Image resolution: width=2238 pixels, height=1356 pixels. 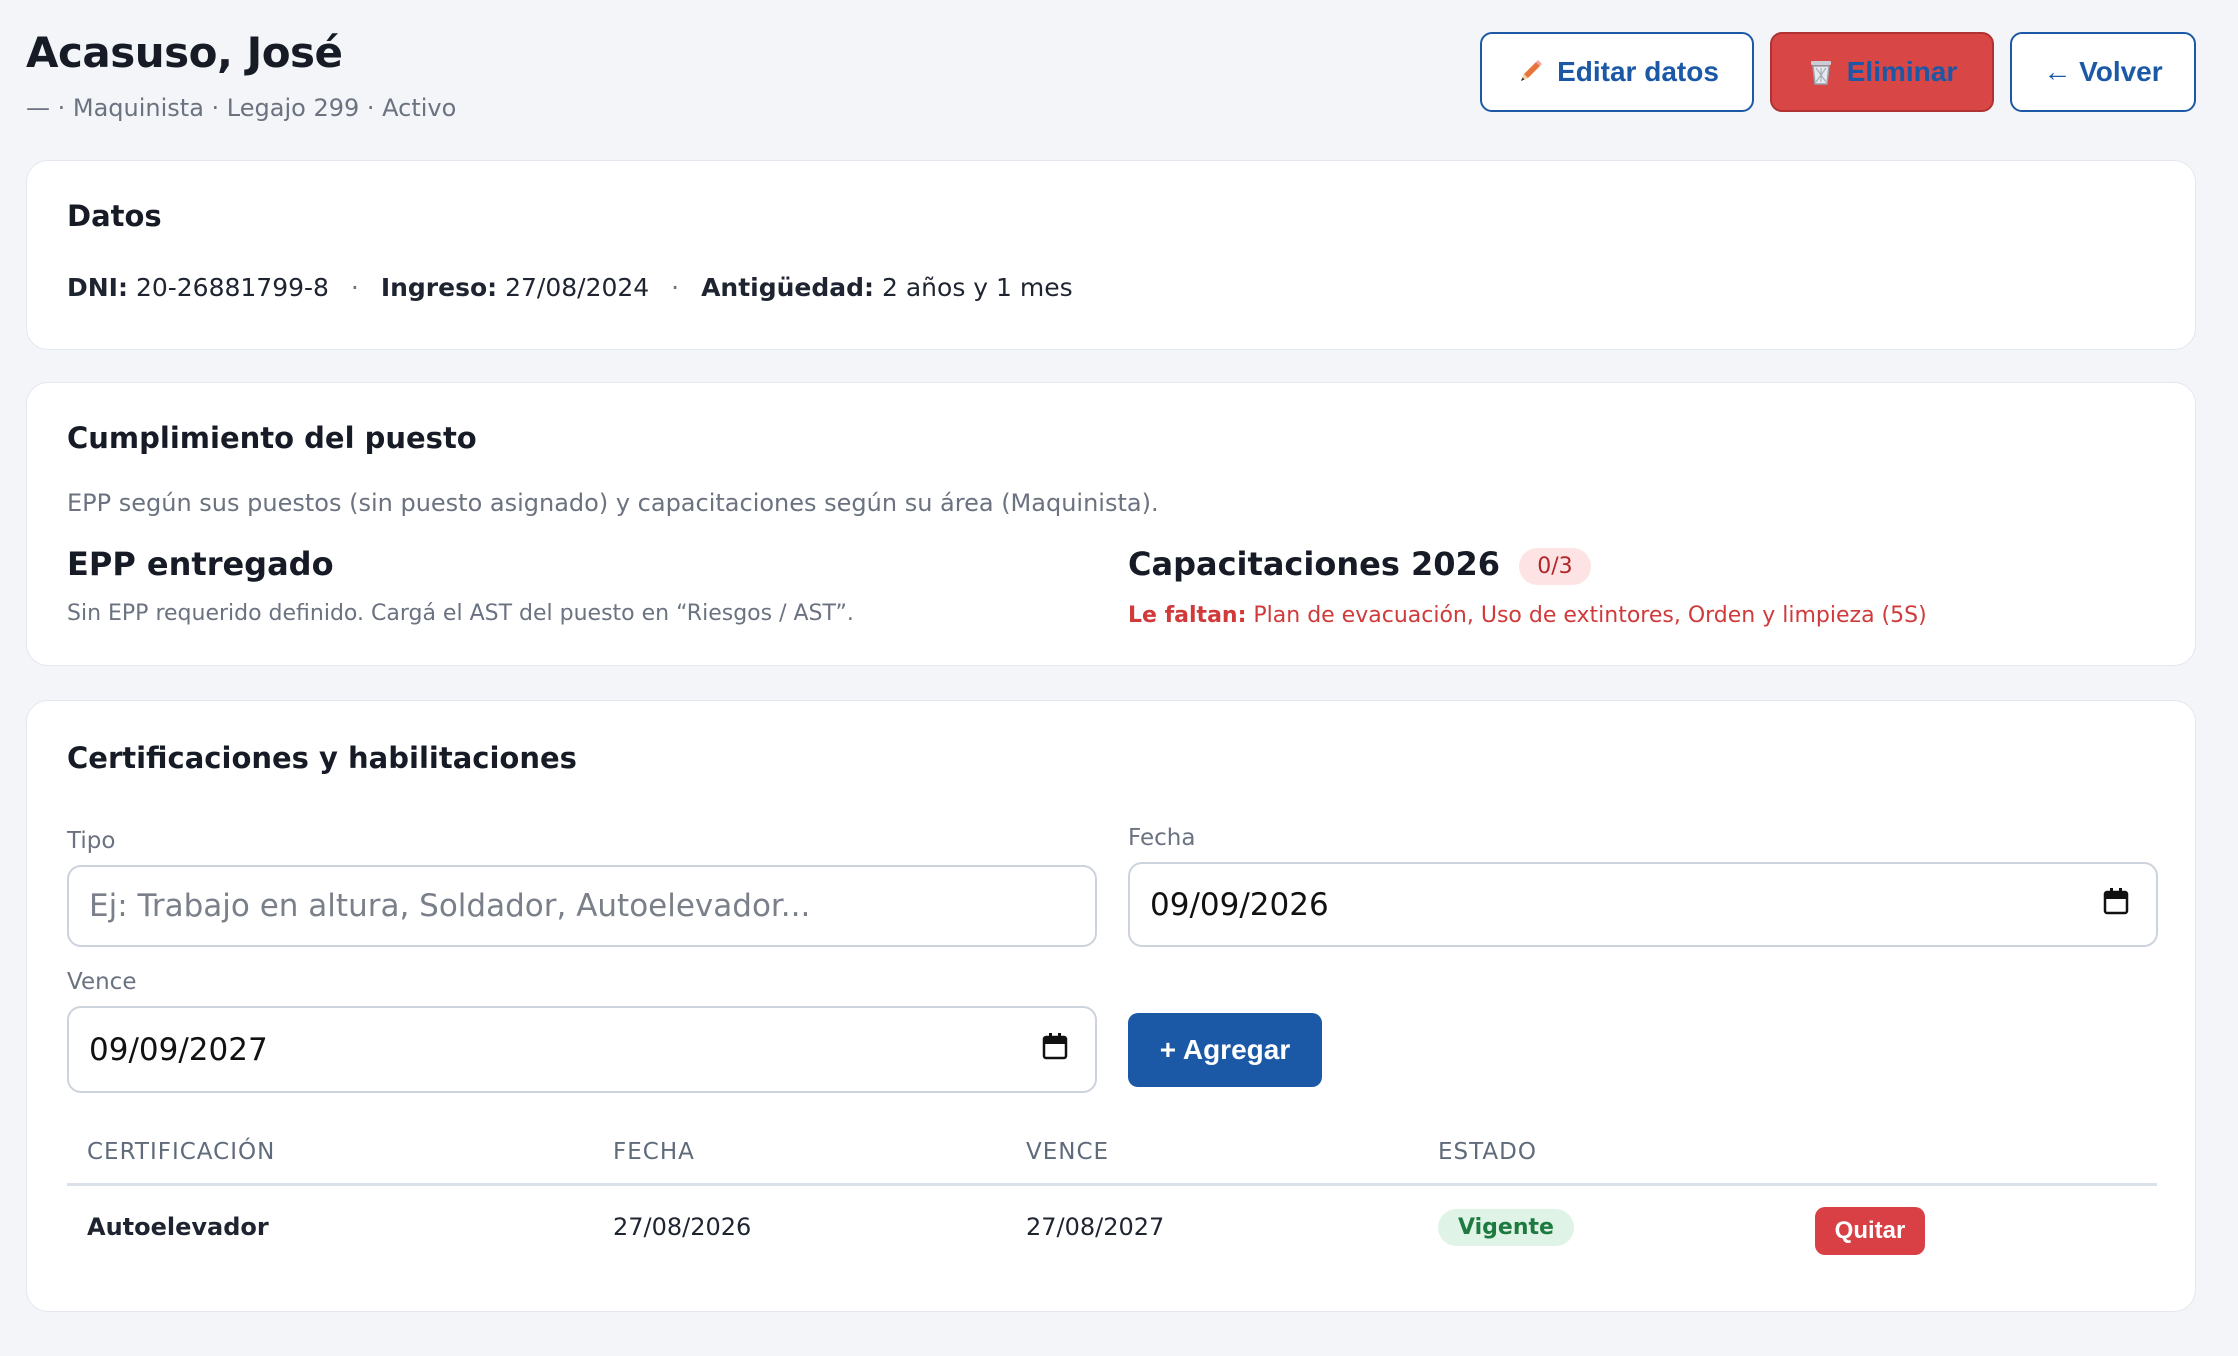 I want to click on column-header-vence: VENCE, so click(x=1068, y=1152).